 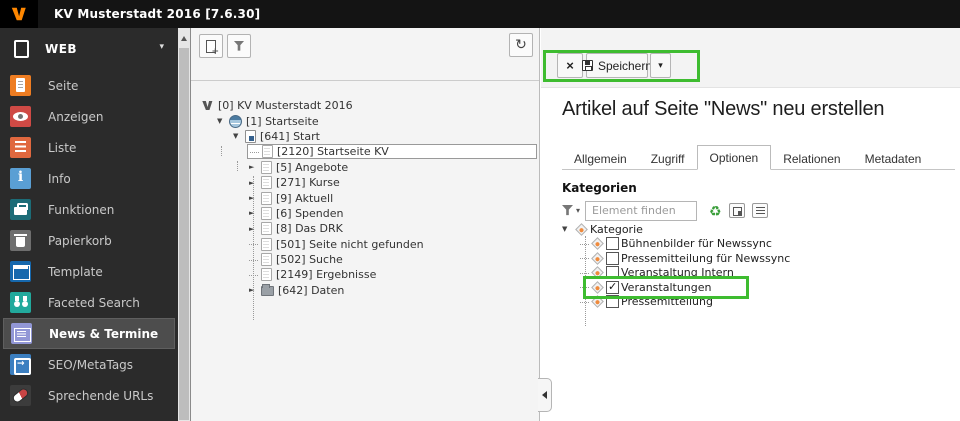 I want to click on category-label: Veranstaltung Intern, so click(x=677, y=273).